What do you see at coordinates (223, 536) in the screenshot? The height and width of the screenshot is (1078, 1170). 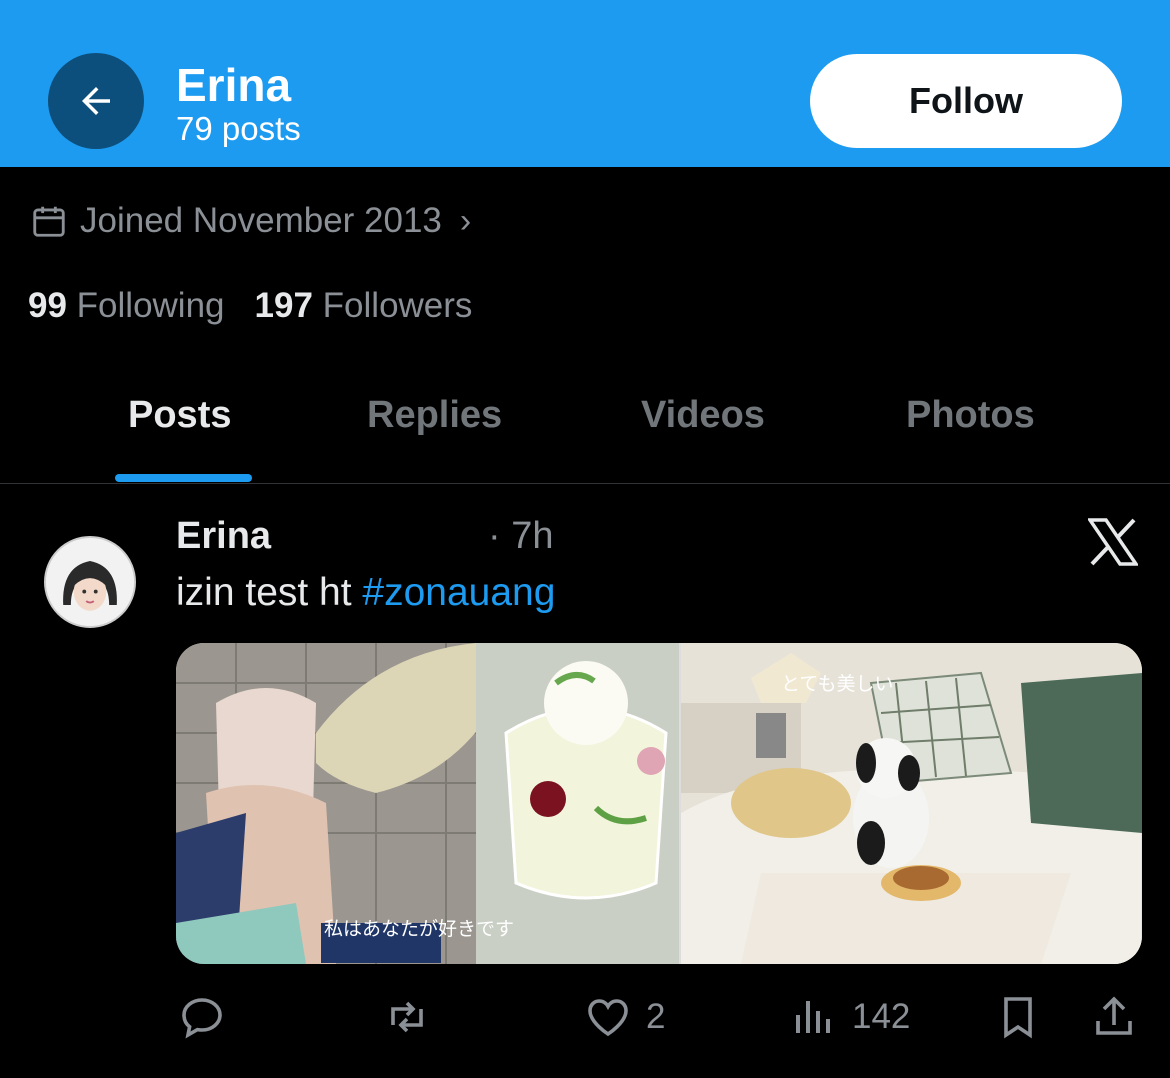 I see `post-author-name: Erina` at bounding box center [223, 536].